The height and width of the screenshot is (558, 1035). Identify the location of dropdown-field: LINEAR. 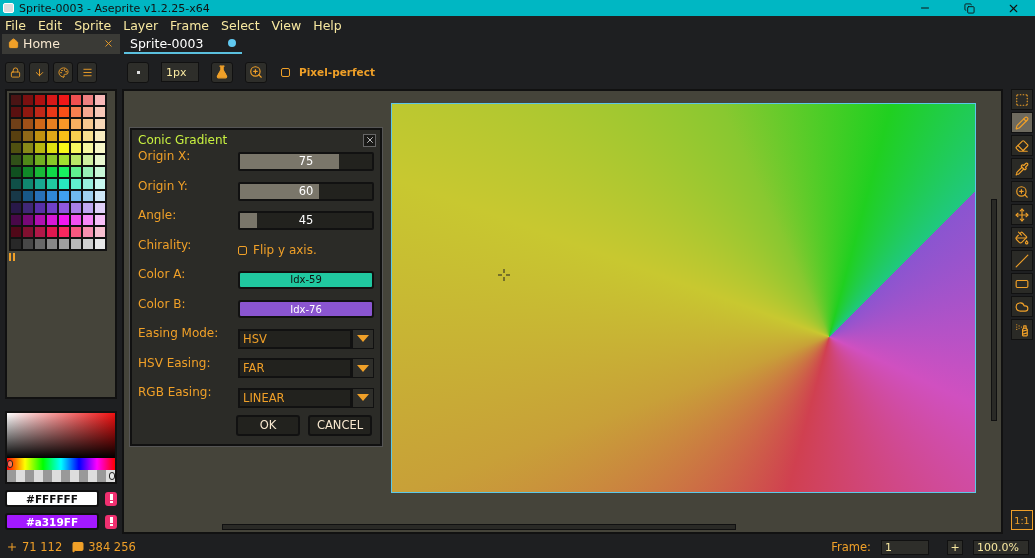
(295, 397).